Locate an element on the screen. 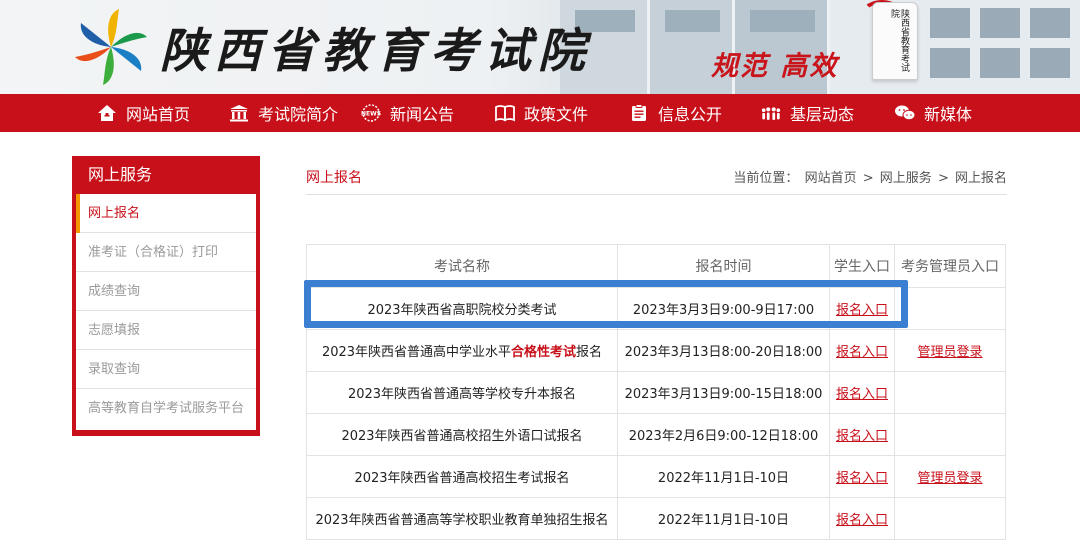 The width and height of the screenshot is (1080, 554). exam-name: 2023年陕西省普通高等学校职业教育单独招生报名 is located at coordinates (462, 518).